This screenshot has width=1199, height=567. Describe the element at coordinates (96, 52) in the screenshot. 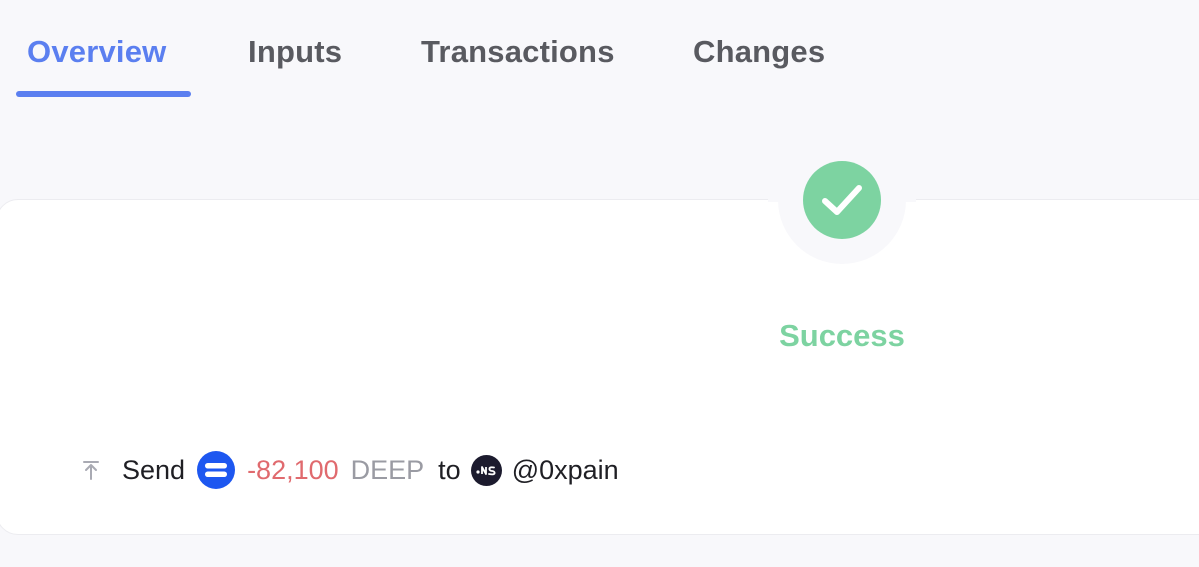

I see `tab-overview: Overview` at that location.